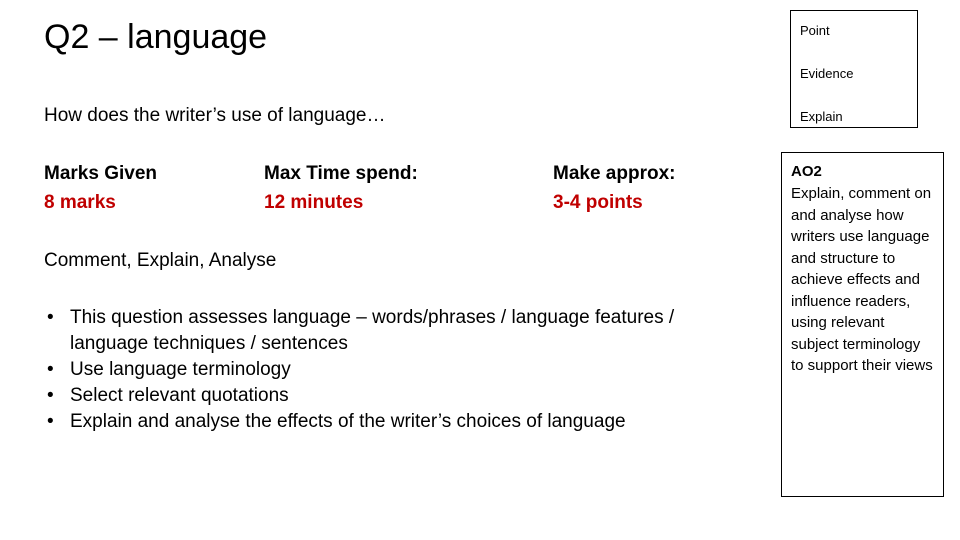 The height and width of the screenshot is (540, 960). Describe the element at coordinates (815, 30) in the screenshot. I see `pee-item-point: Point` at that location.